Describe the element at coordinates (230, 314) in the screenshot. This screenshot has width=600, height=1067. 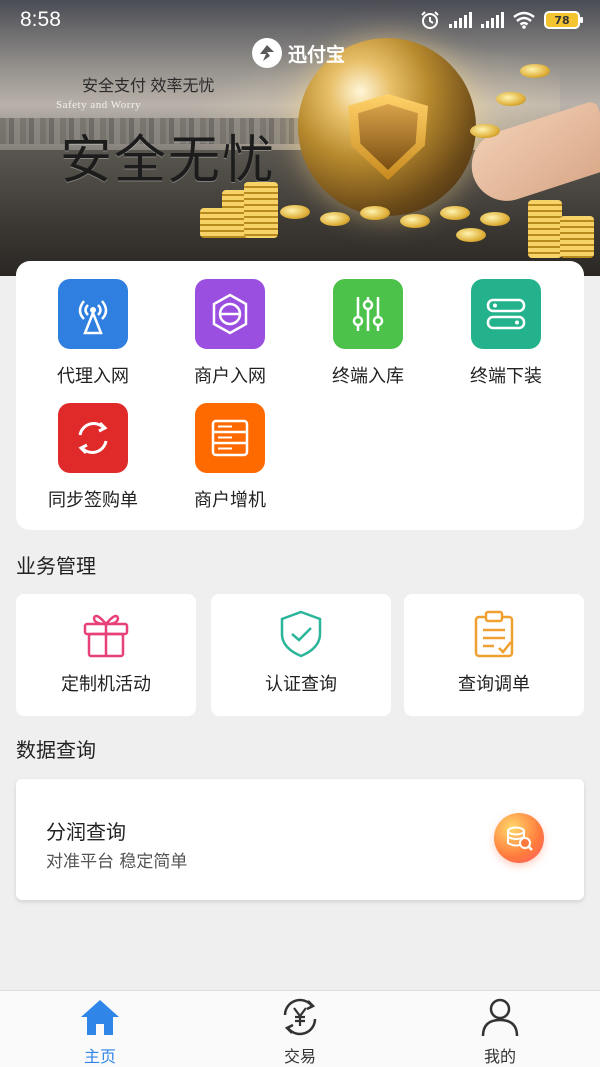
I see `merchant-e-icon` at that location.